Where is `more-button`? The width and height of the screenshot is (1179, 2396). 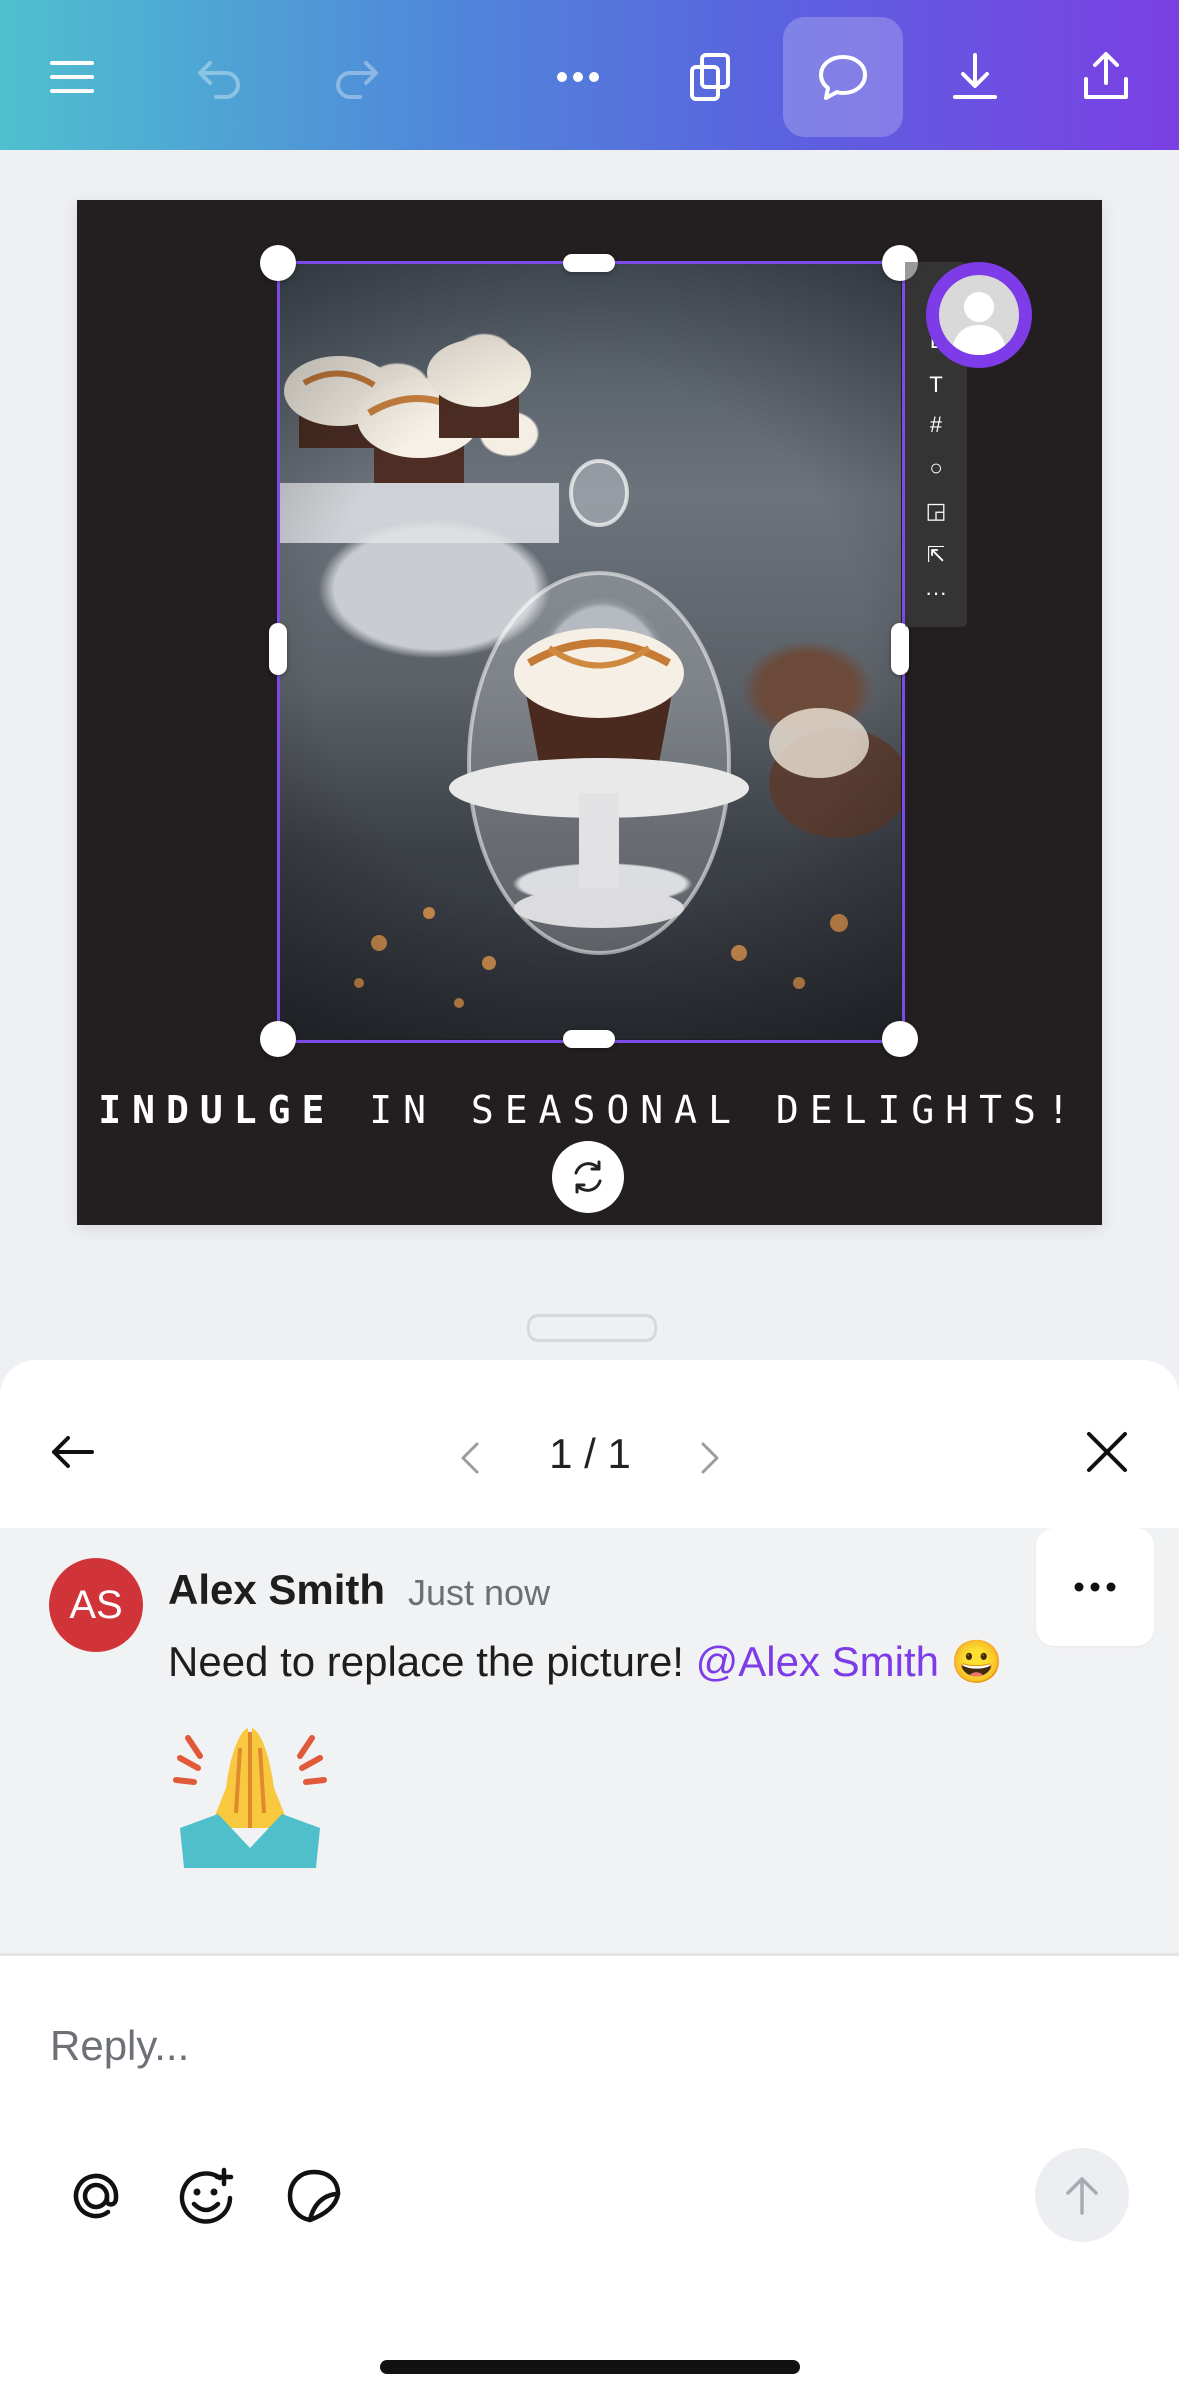
more-button is located at coordinates (578, 77).